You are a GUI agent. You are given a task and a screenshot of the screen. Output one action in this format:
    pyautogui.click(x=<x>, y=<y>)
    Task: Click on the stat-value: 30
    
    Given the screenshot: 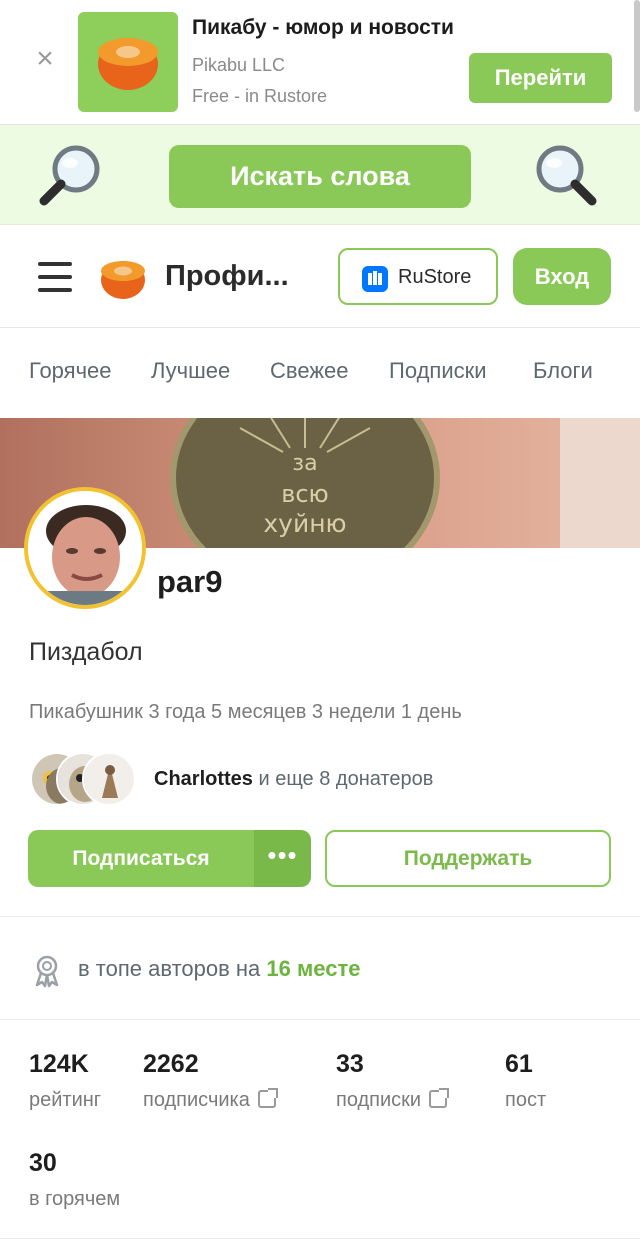 What is the action you would take?
    pyautogui.click(x=43, y=1163)
    